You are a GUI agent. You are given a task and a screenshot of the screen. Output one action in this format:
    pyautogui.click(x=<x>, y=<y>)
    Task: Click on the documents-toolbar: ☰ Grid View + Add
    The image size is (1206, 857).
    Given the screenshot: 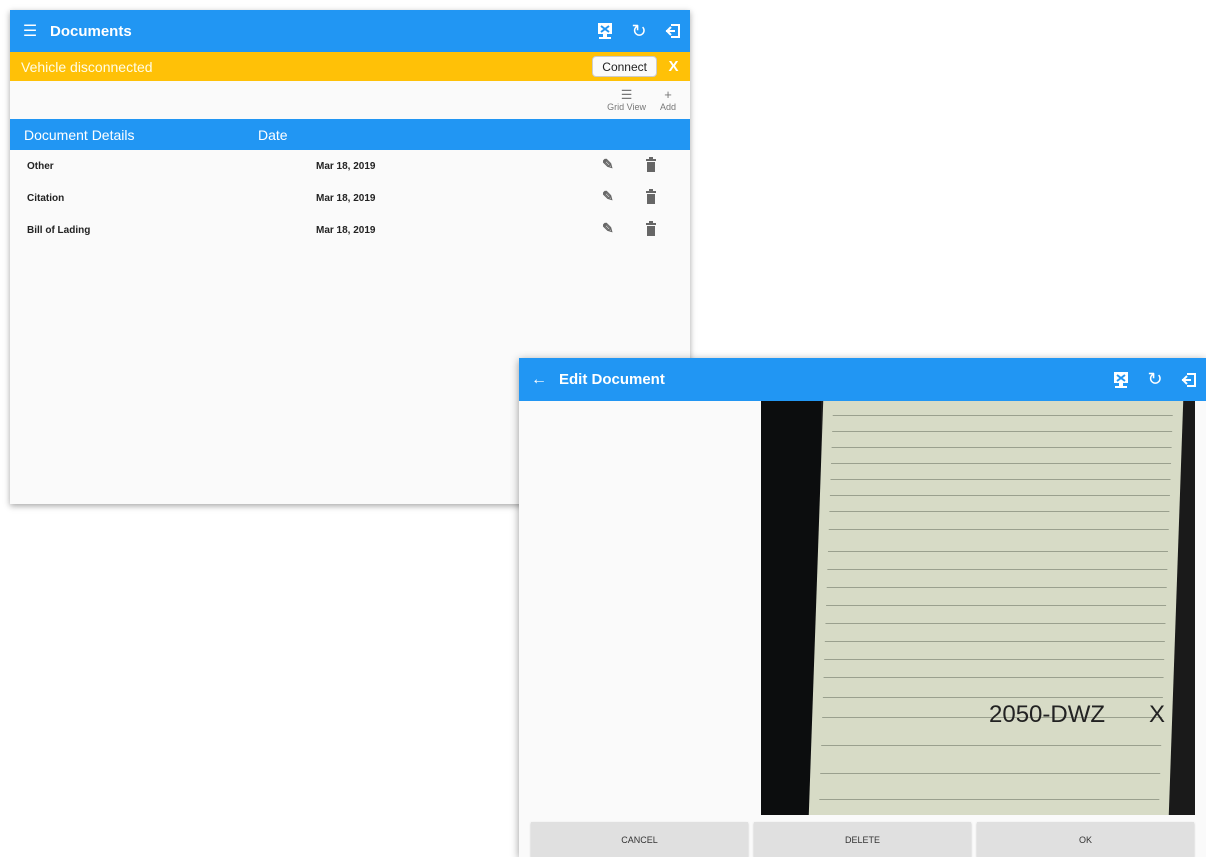 What is the action you would take?
    pyautogui.click(x=350, y=100)
    